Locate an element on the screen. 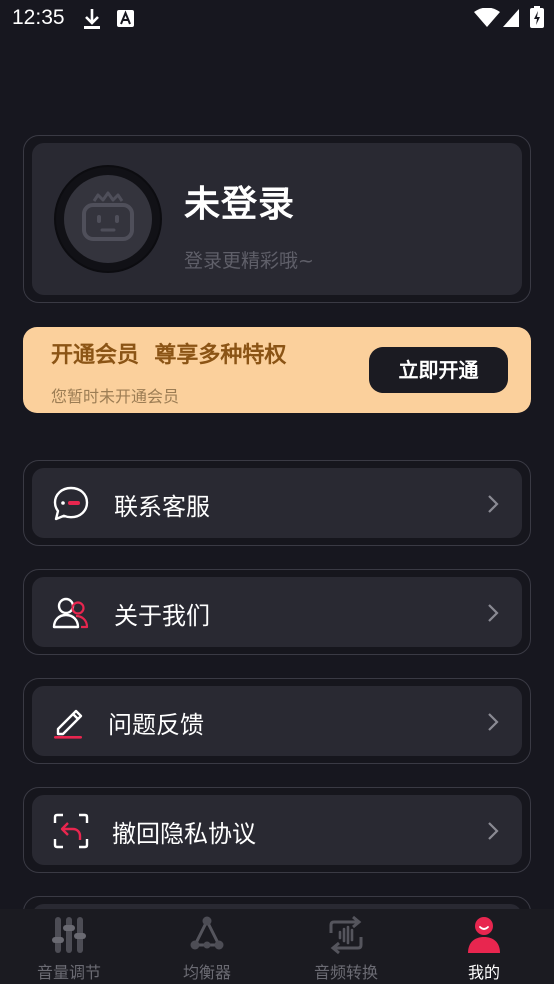  signal-icon is located at coordinates (511, 18).